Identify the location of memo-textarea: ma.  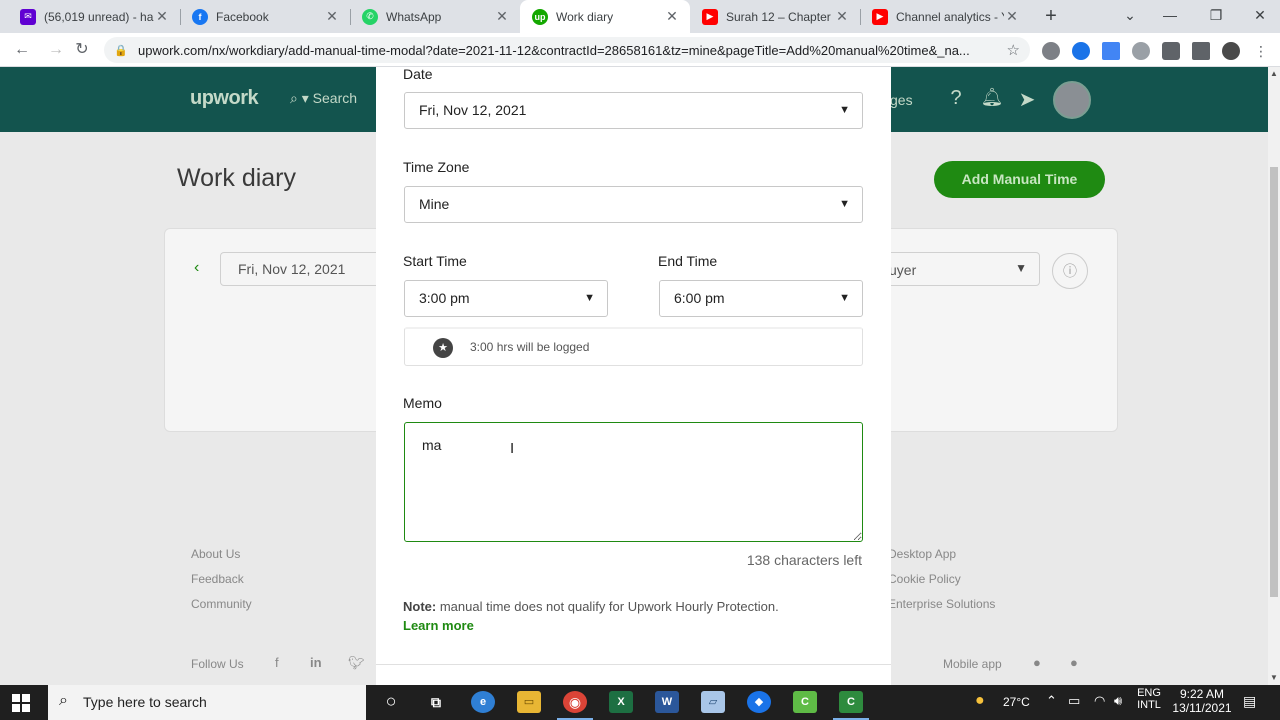
(633, 482).